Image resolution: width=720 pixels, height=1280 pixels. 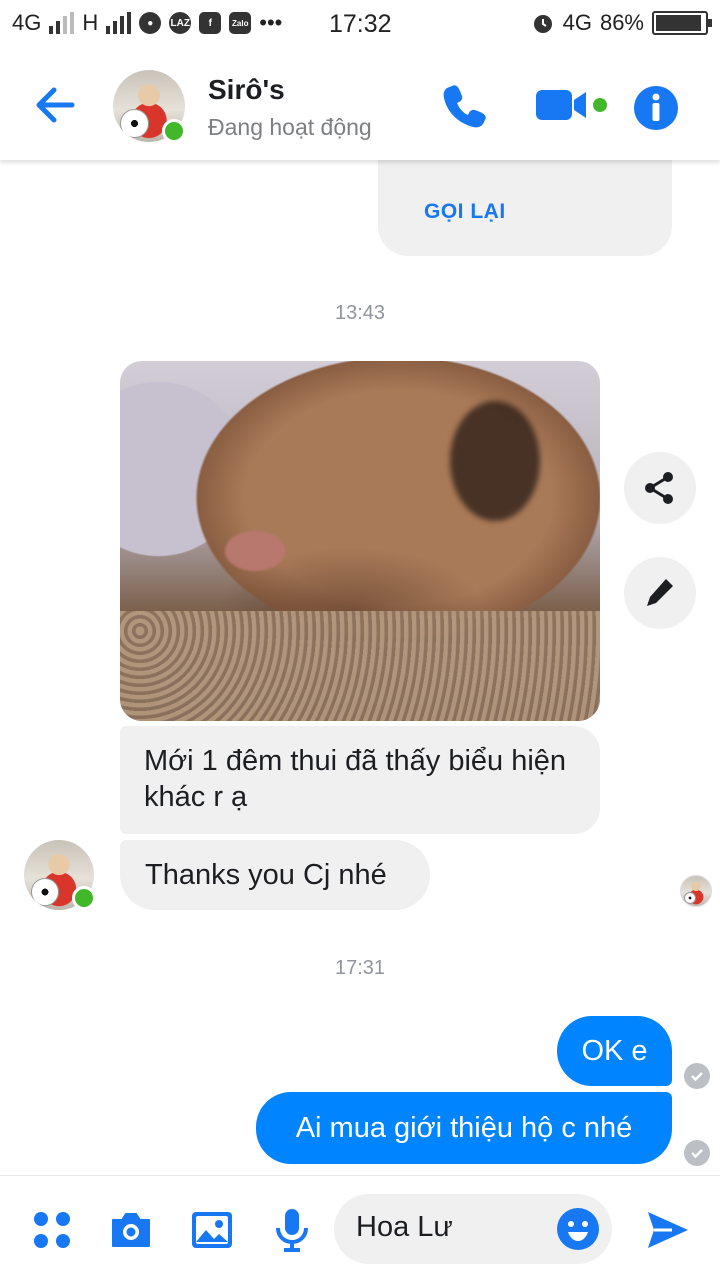 I want to click on status-left: 4G H ● LAZ f Zalo •••, so click(x=147, y=23).